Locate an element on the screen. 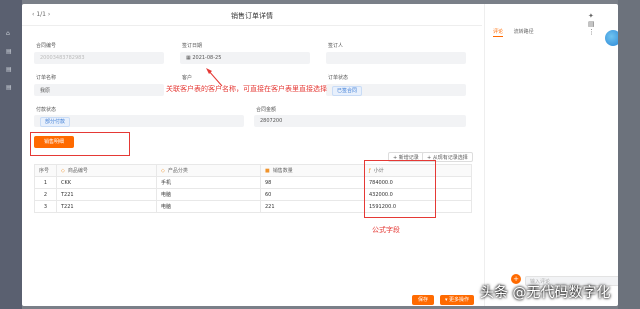  order-no-label: 合同编号 is located at coordinates (46, 46).